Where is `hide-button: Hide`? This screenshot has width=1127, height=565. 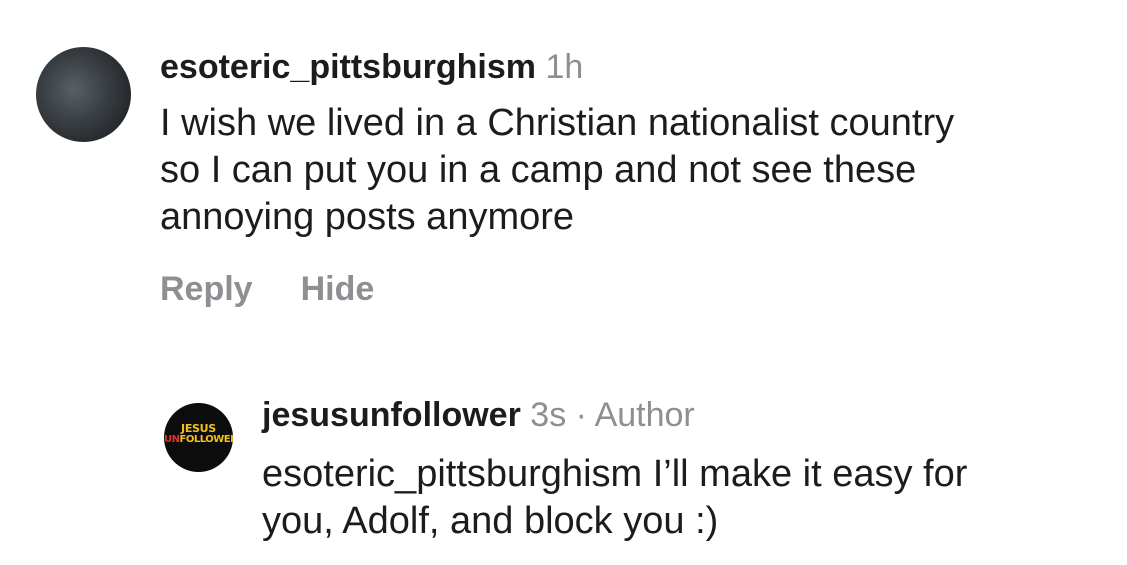 hide-button: Hide is located at coordinates (338, 289).